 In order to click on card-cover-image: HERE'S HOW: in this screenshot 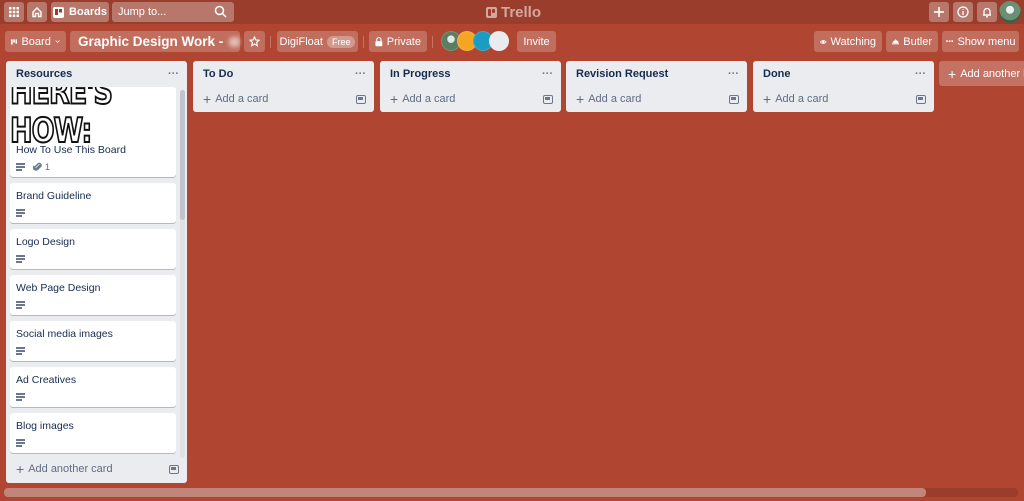, I will do `click(93, 119)`.